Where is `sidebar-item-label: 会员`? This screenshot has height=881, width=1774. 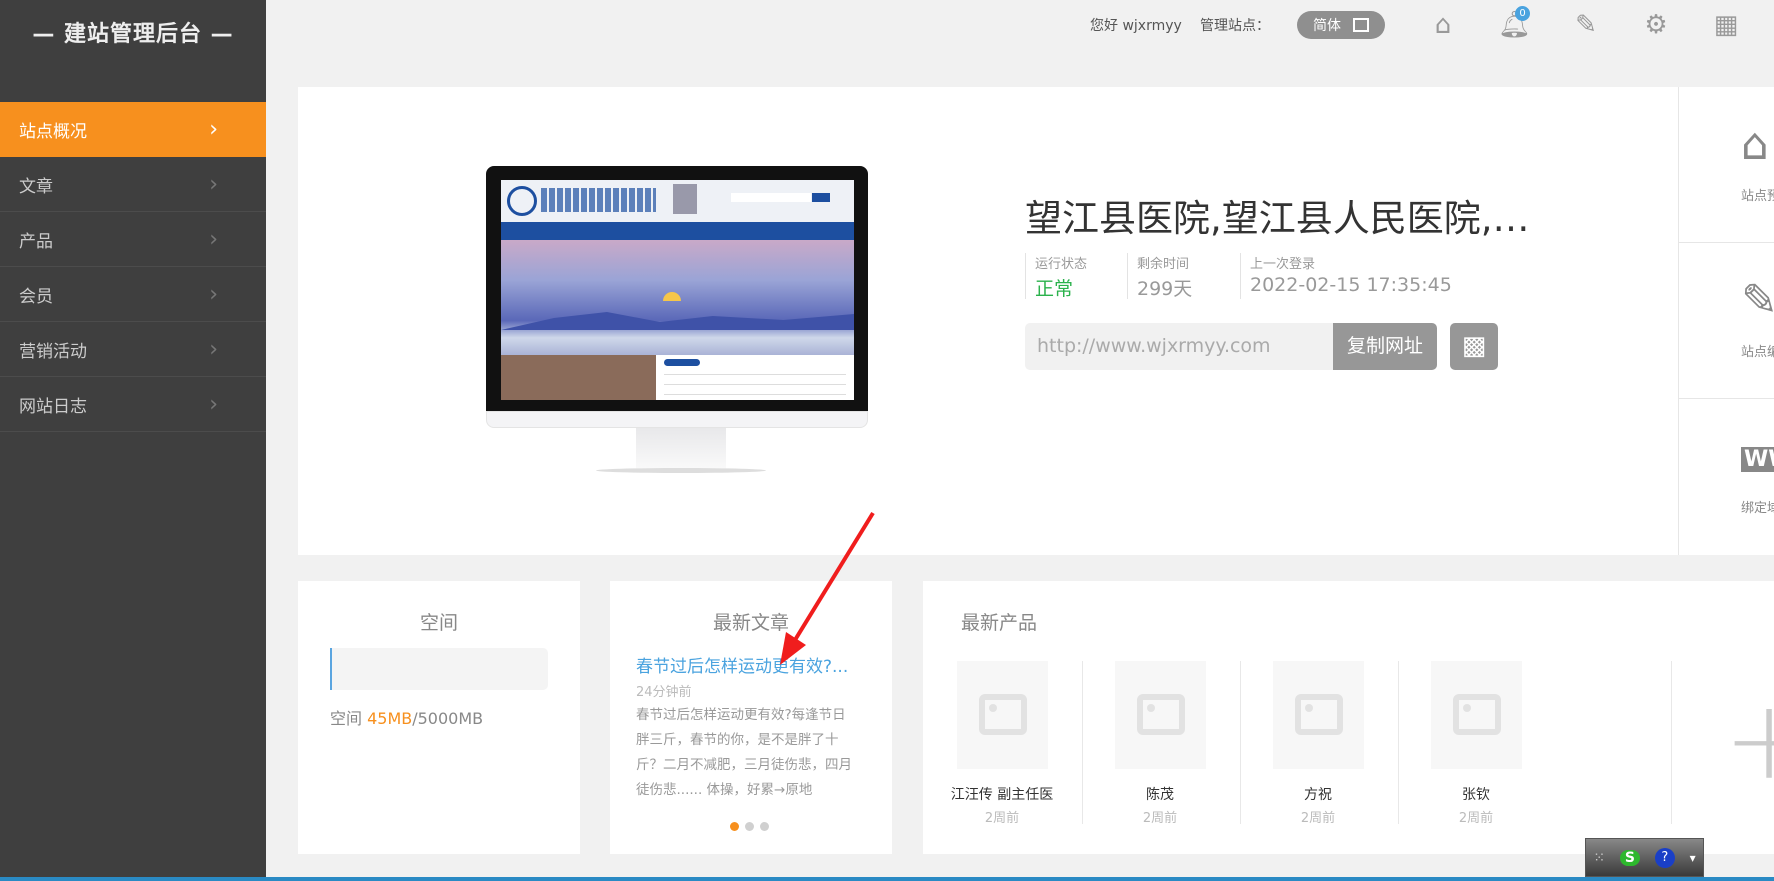 sidebar-item-label: 会员 is located at coordinates (36, 296).